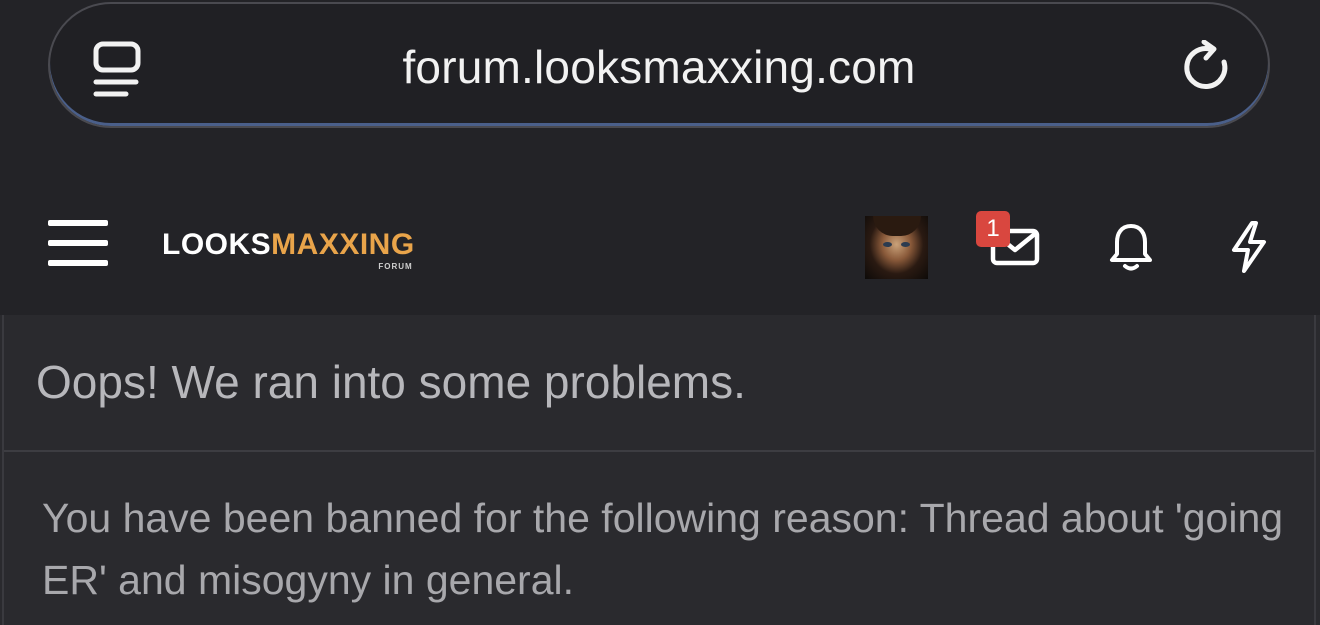 This screenshot has height=625, width=1320. What do you see at coordinates (1131, 247) in the screenshot?
I see `bell-icon` at bounding box center [1131, 247].